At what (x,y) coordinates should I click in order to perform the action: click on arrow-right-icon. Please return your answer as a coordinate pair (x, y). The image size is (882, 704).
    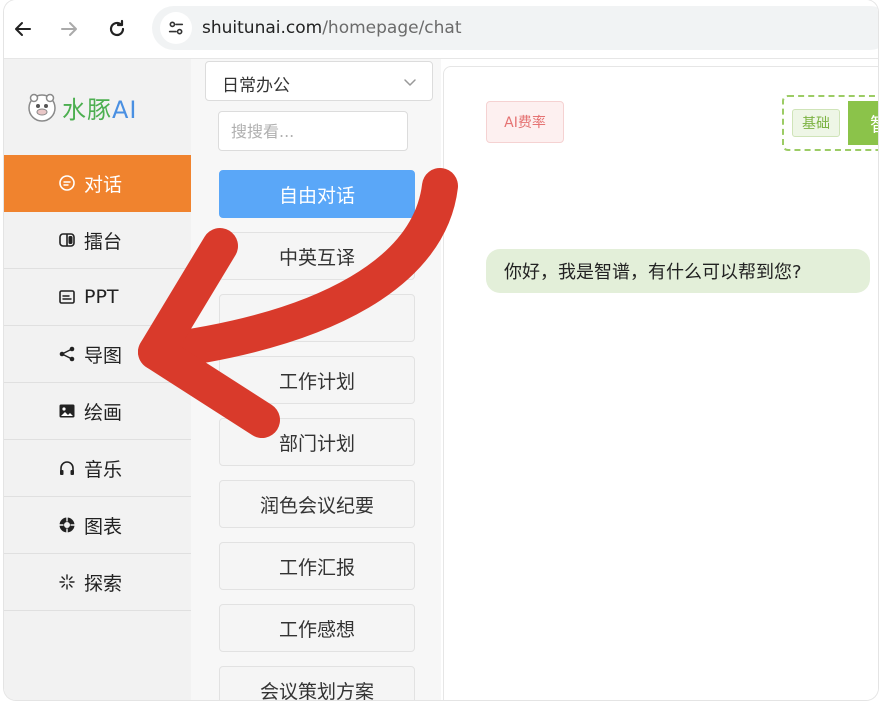
    Looking at the image, I should click on (69, 29).